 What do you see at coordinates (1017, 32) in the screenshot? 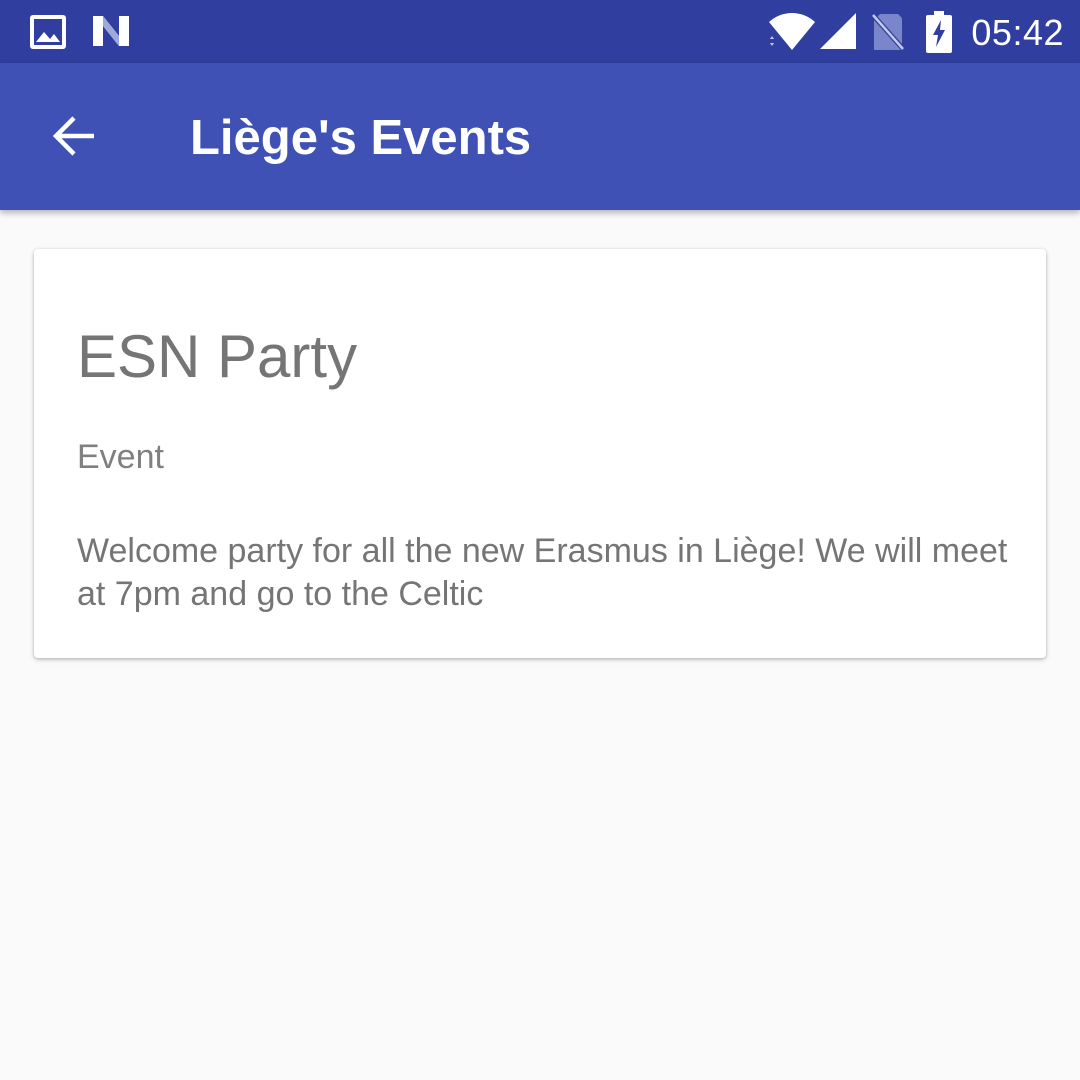
I see `status-time: 05:42` at bounding box center [1017, 32].